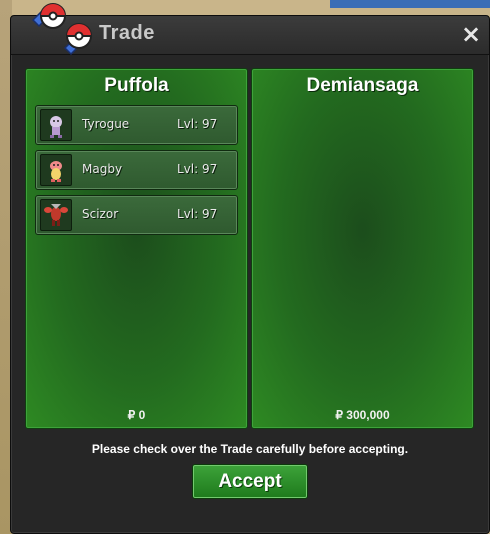 The image size is (490, 534). Describe the element at coordinates (102, 169) in the screenshot. I see `pokemon-name: Magby` at that location.